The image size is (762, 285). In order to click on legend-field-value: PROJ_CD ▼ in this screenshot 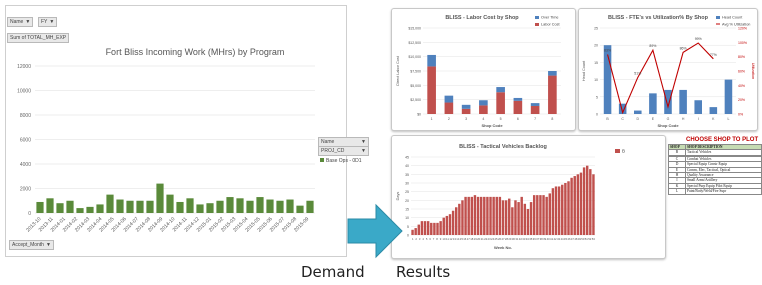, I will do `click(343, 151)`.